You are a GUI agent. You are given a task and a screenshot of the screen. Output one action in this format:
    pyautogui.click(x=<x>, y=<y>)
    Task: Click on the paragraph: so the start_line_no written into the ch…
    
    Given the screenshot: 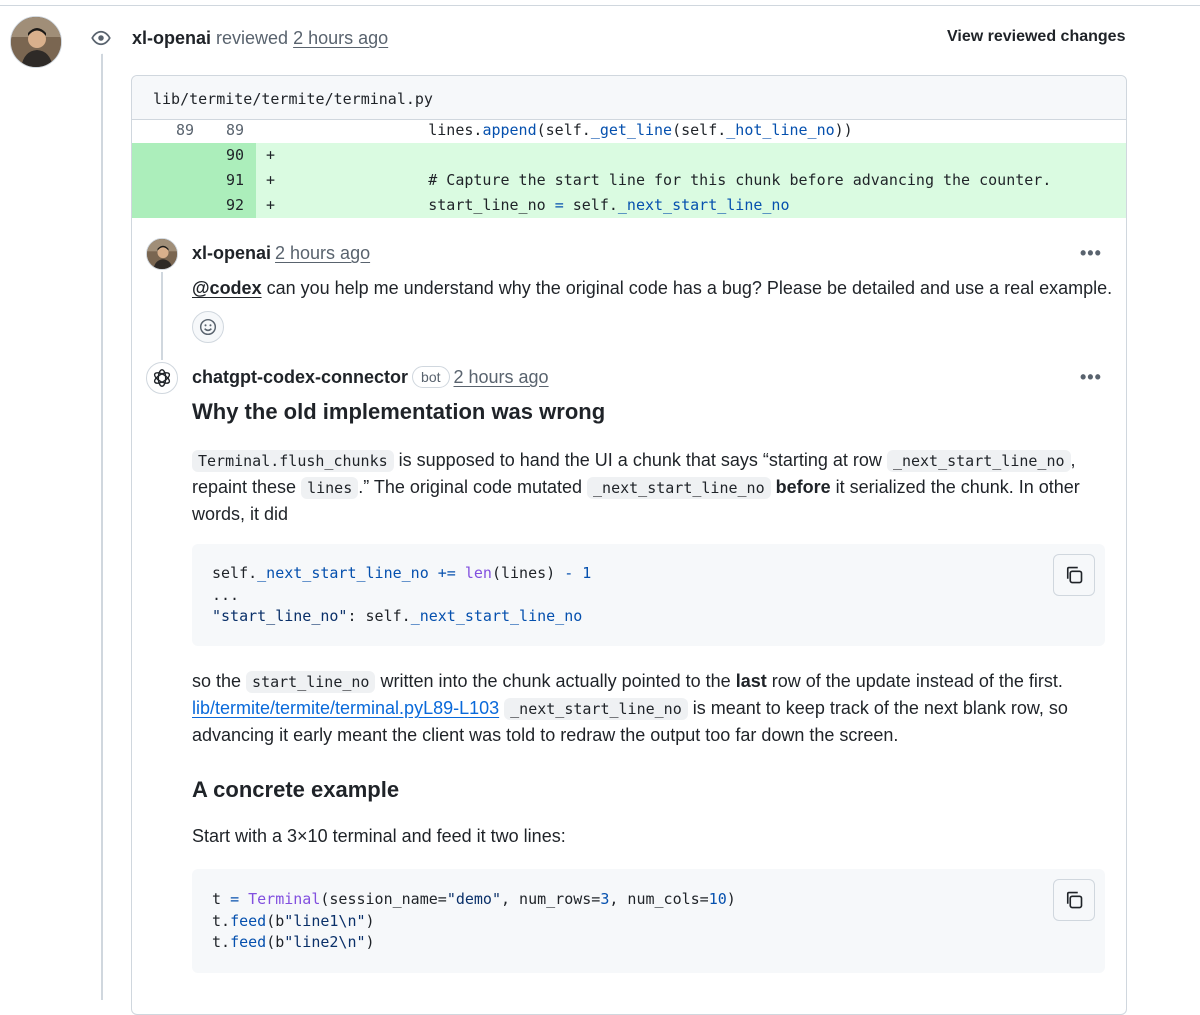 What is the action you would take?
    pyautogui.click(x=630, y=708)
    